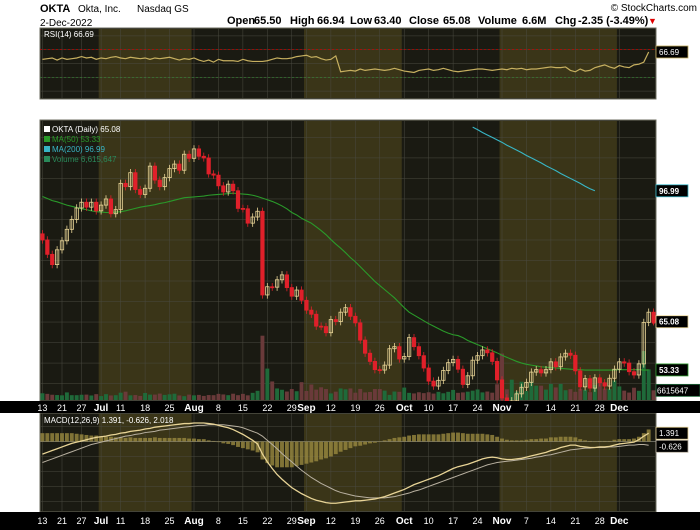 This screenshot has width=700, height=530. Describe the element at coordinates (82, 408) in the screenshot. I see `x-tick-label: 27` at that location.